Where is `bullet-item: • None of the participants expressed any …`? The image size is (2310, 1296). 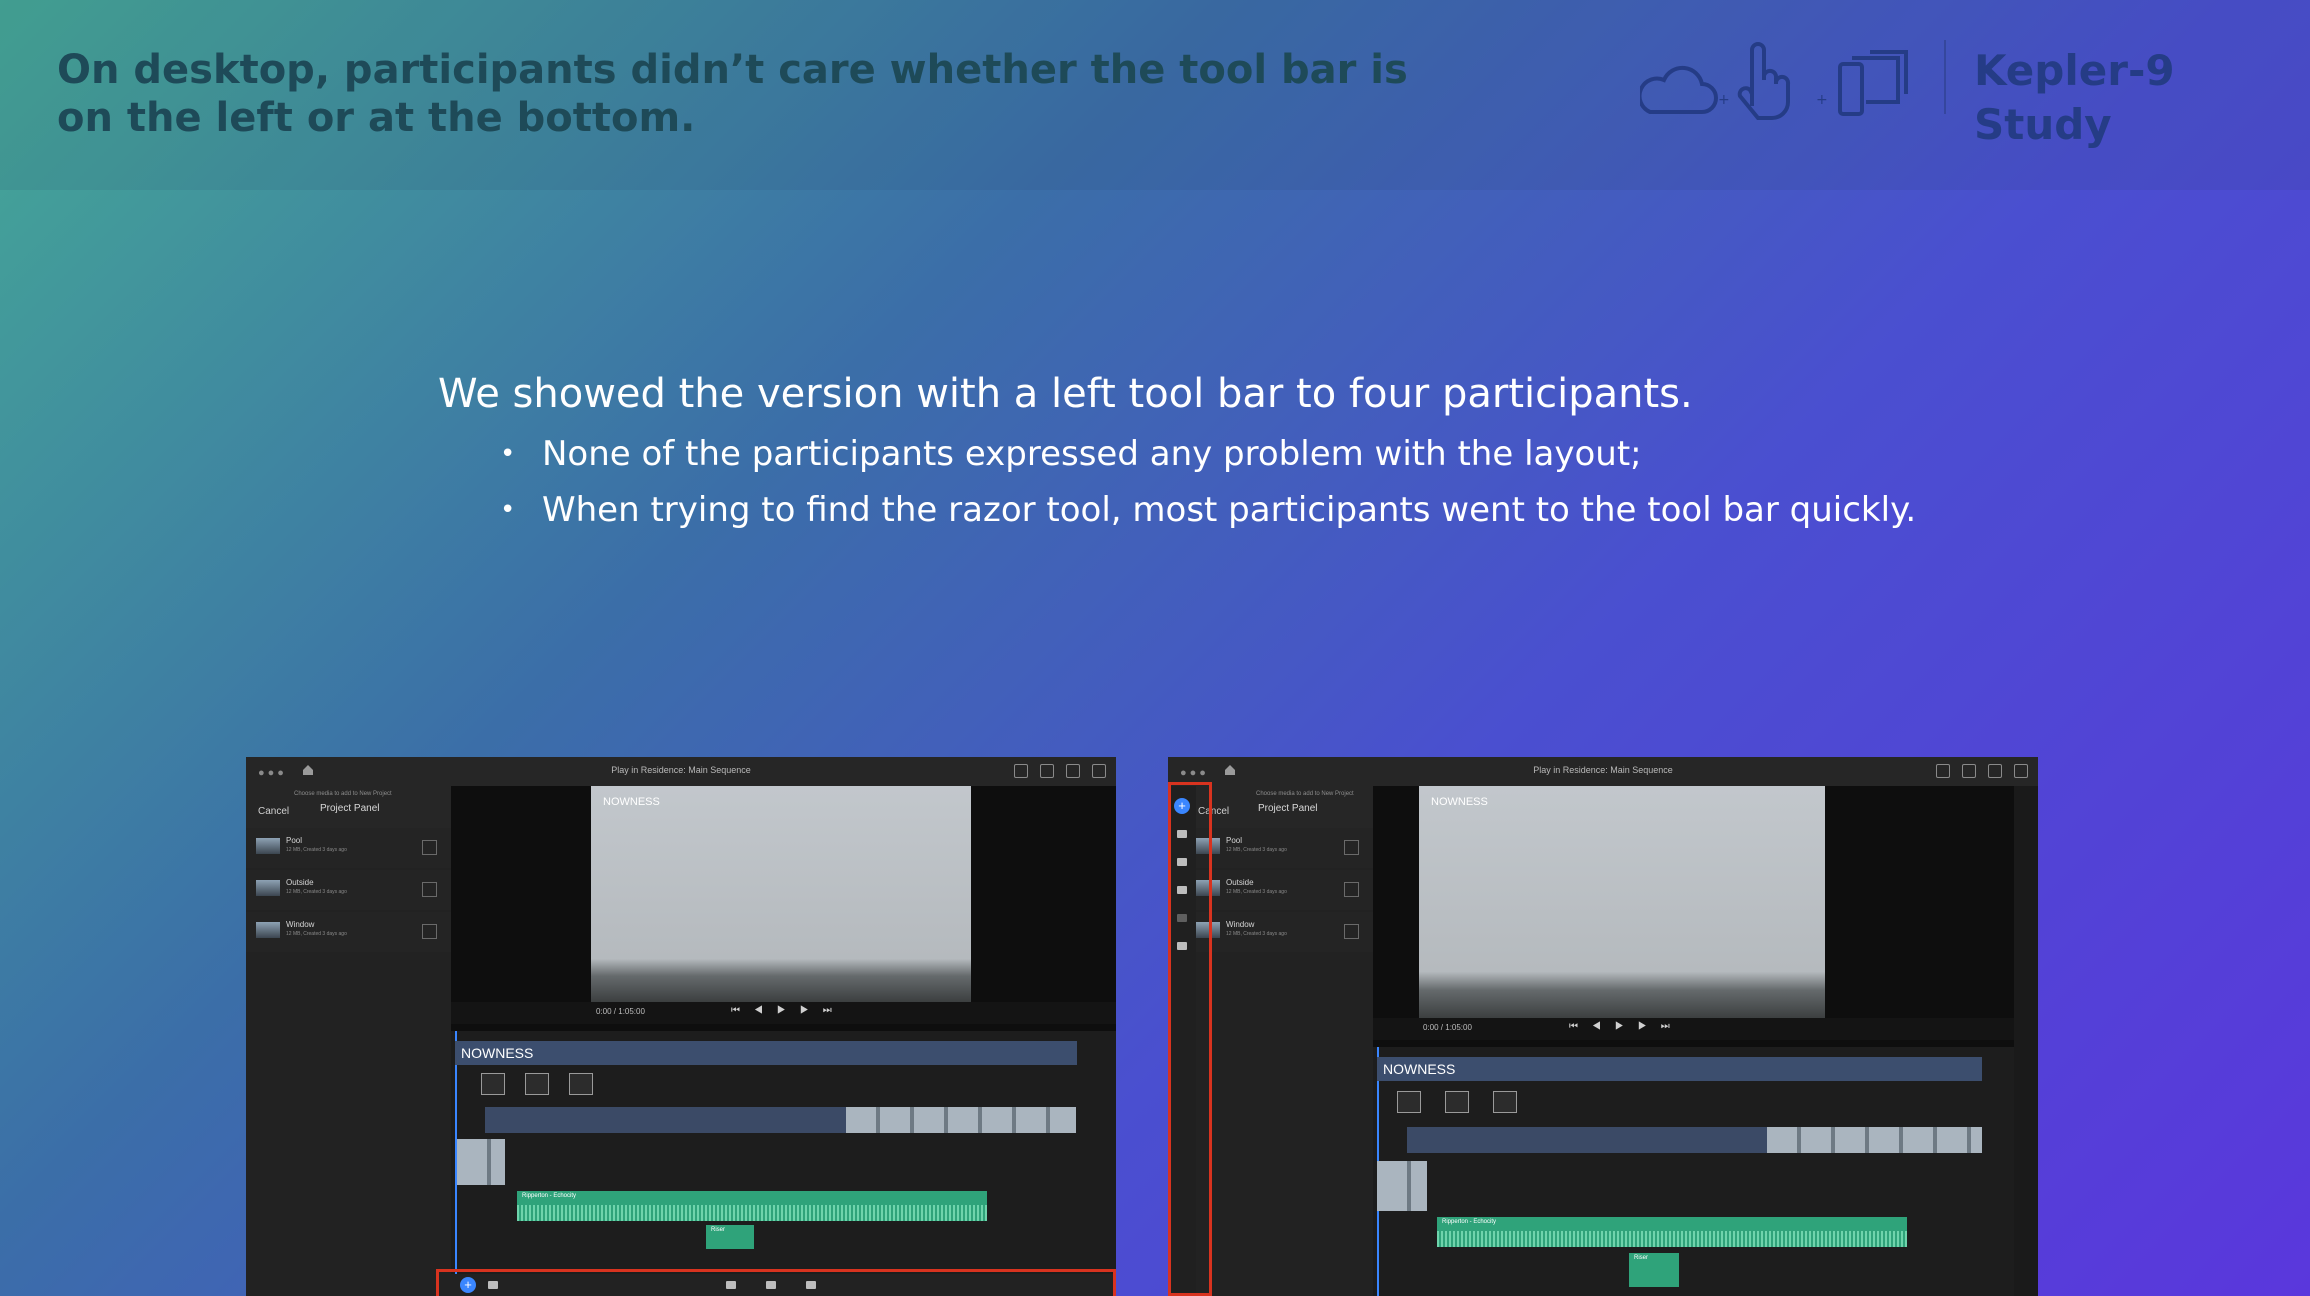
bullet-item: • None of the participants expressed any … is located at coordinates (1188, 454).